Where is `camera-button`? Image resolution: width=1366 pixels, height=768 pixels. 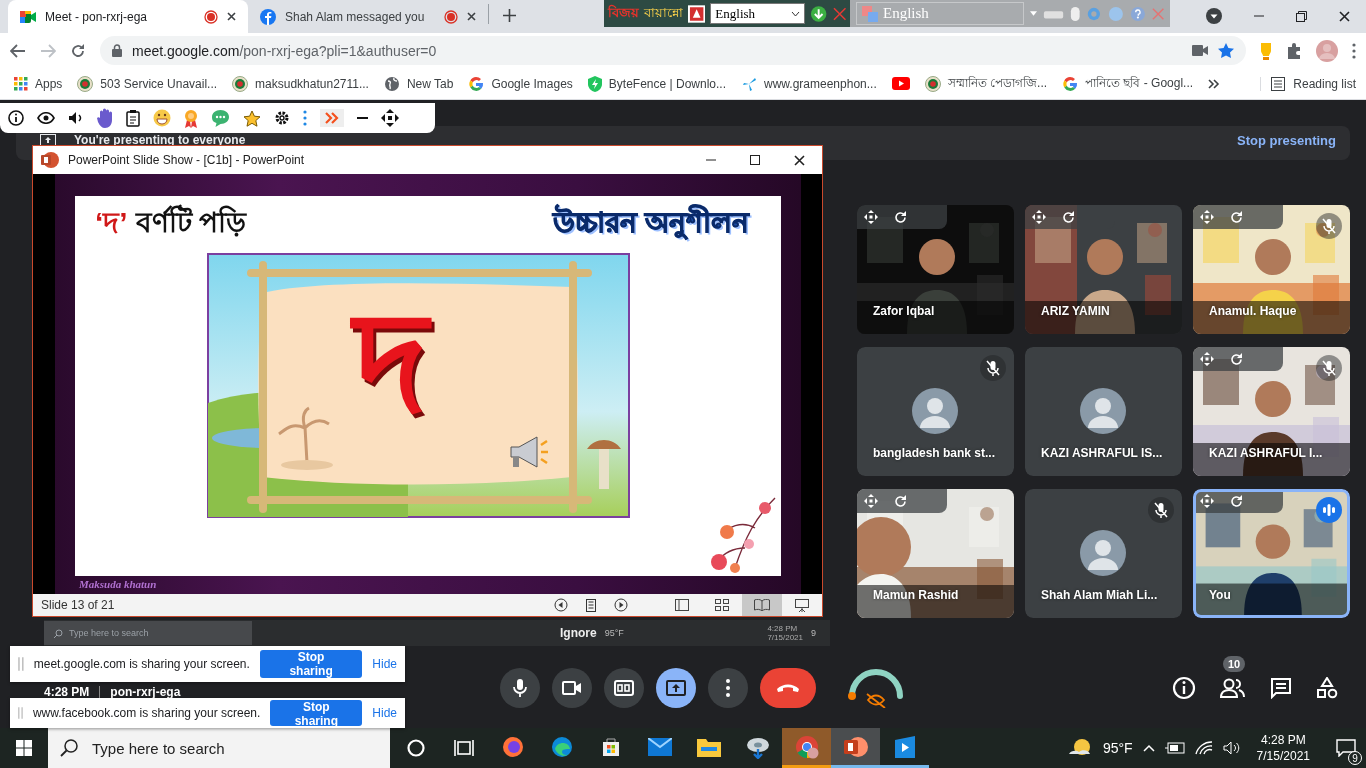
camera-button is located at coordinates (572, 688).